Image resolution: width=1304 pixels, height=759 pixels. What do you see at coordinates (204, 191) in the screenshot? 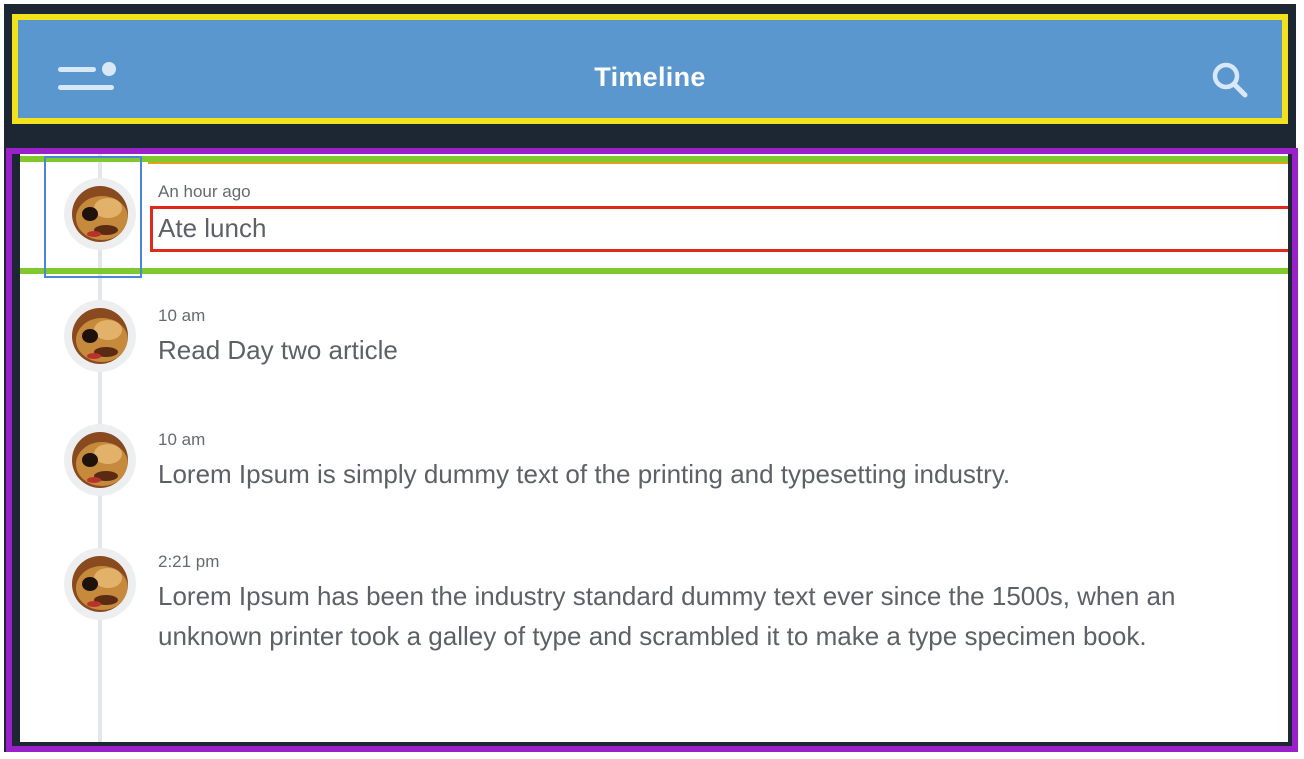
I see `item-time: An hour ago` at bounding box center [204, 191].